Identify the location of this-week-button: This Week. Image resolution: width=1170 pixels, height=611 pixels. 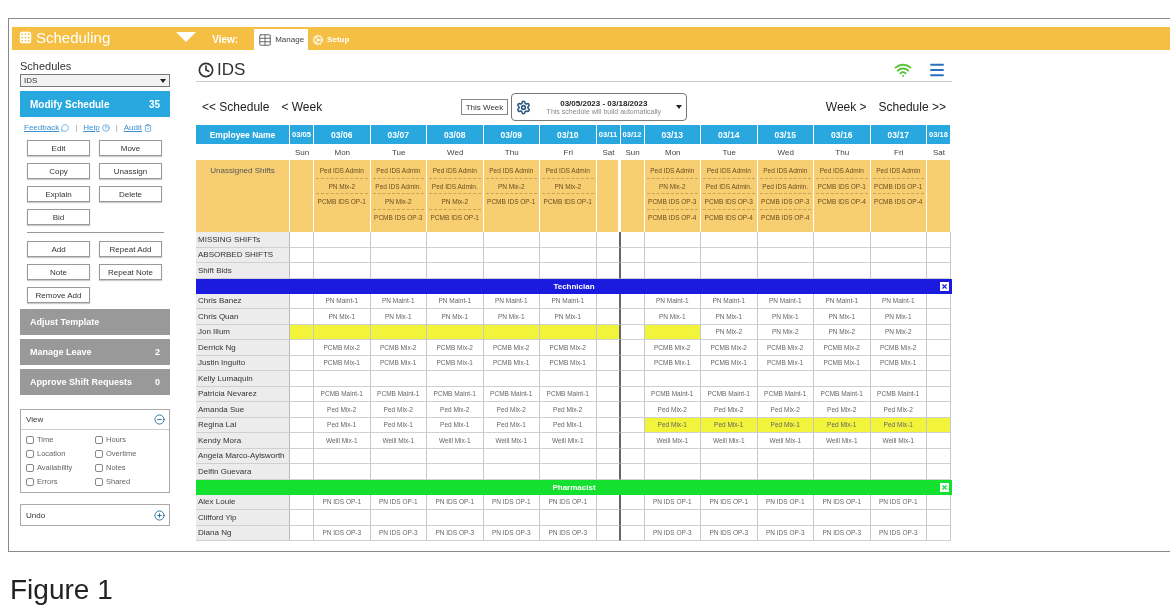
(484, 107).